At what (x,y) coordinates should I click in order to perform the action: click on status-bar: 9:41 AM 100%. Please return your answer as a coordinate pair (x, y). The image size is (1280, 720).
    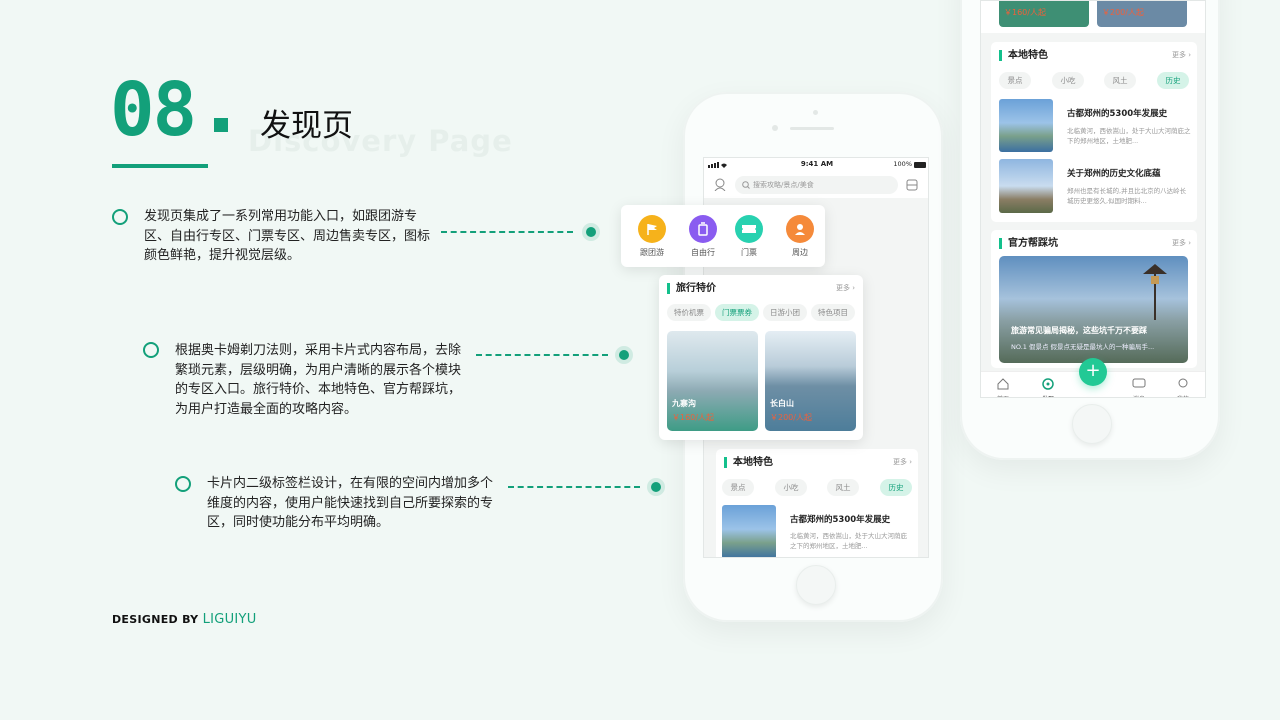
    Looking at the image, I should click on (816, 165).